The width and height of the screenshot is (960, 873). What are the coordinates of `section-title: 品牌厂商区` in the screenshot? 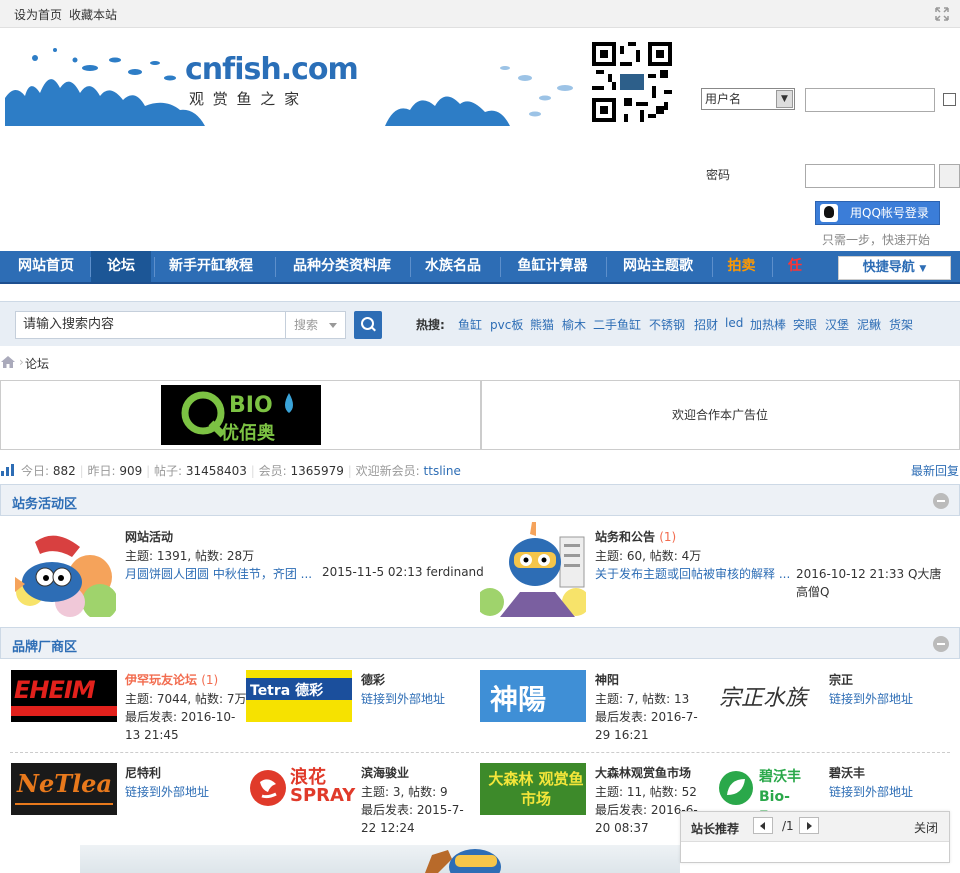 It's located at (44, 645).